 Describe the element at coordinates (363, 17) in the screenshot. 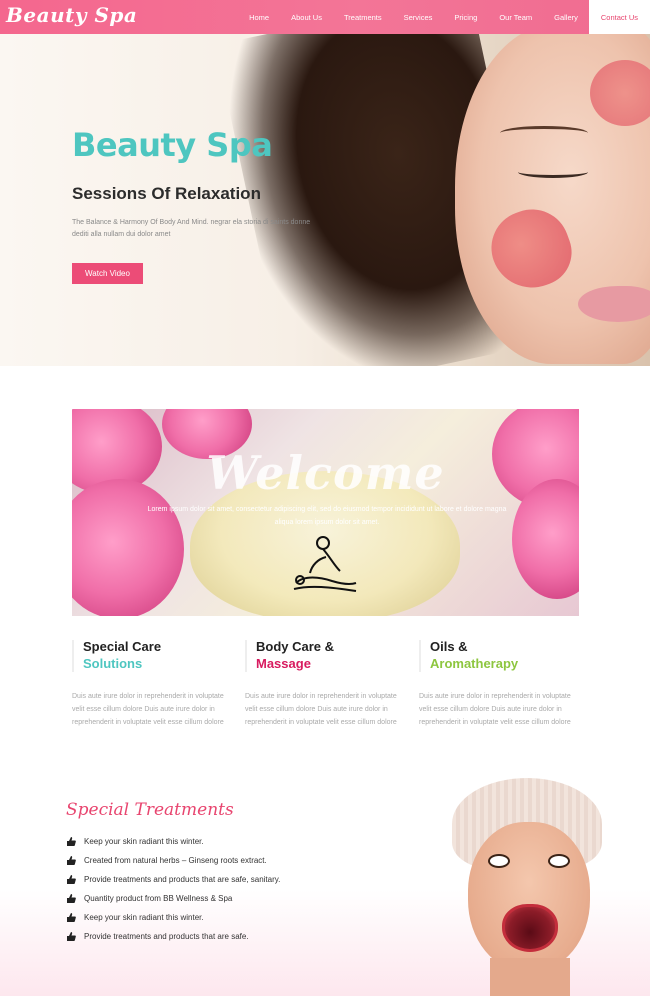

I see `nav-treatments: Treatments` at that location.